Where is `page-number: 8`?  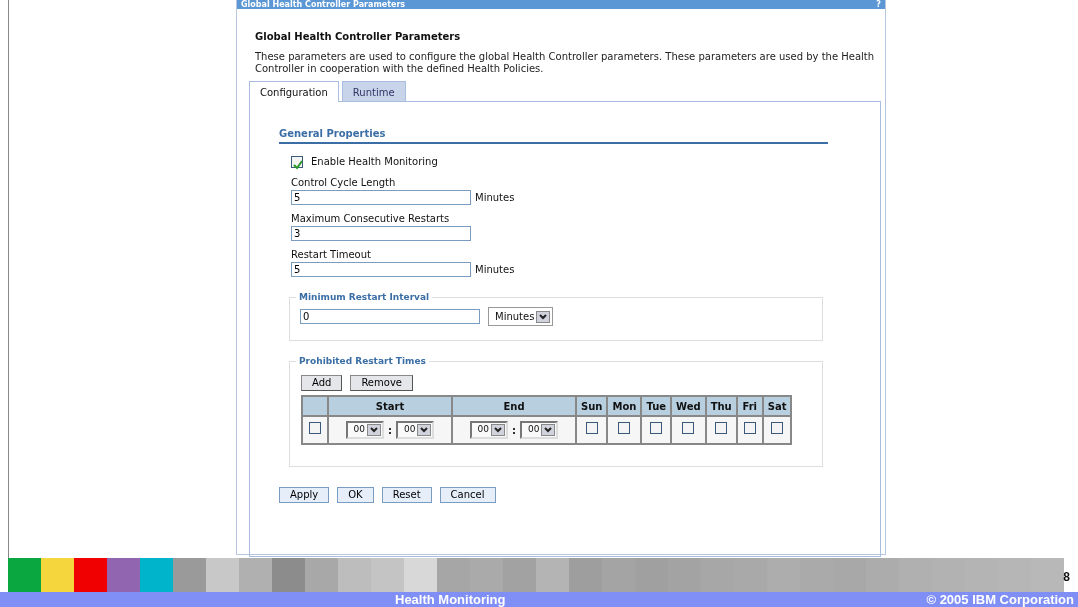
page-number: 8 is located at coordinates (1066, 577).